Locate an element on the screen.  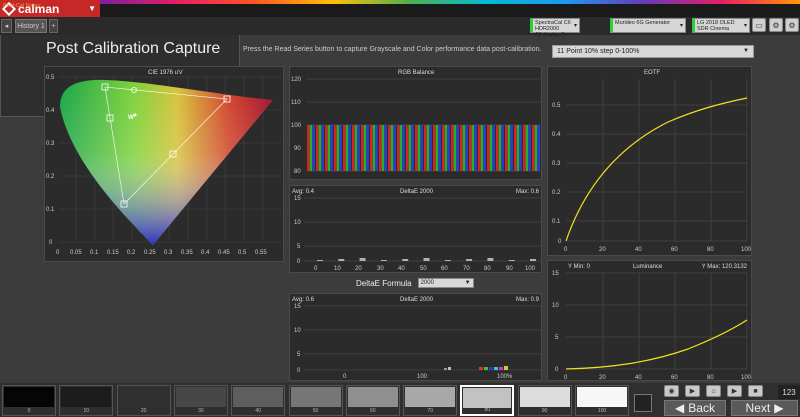
add-tab-button: + is located at coordinates (53, 26).